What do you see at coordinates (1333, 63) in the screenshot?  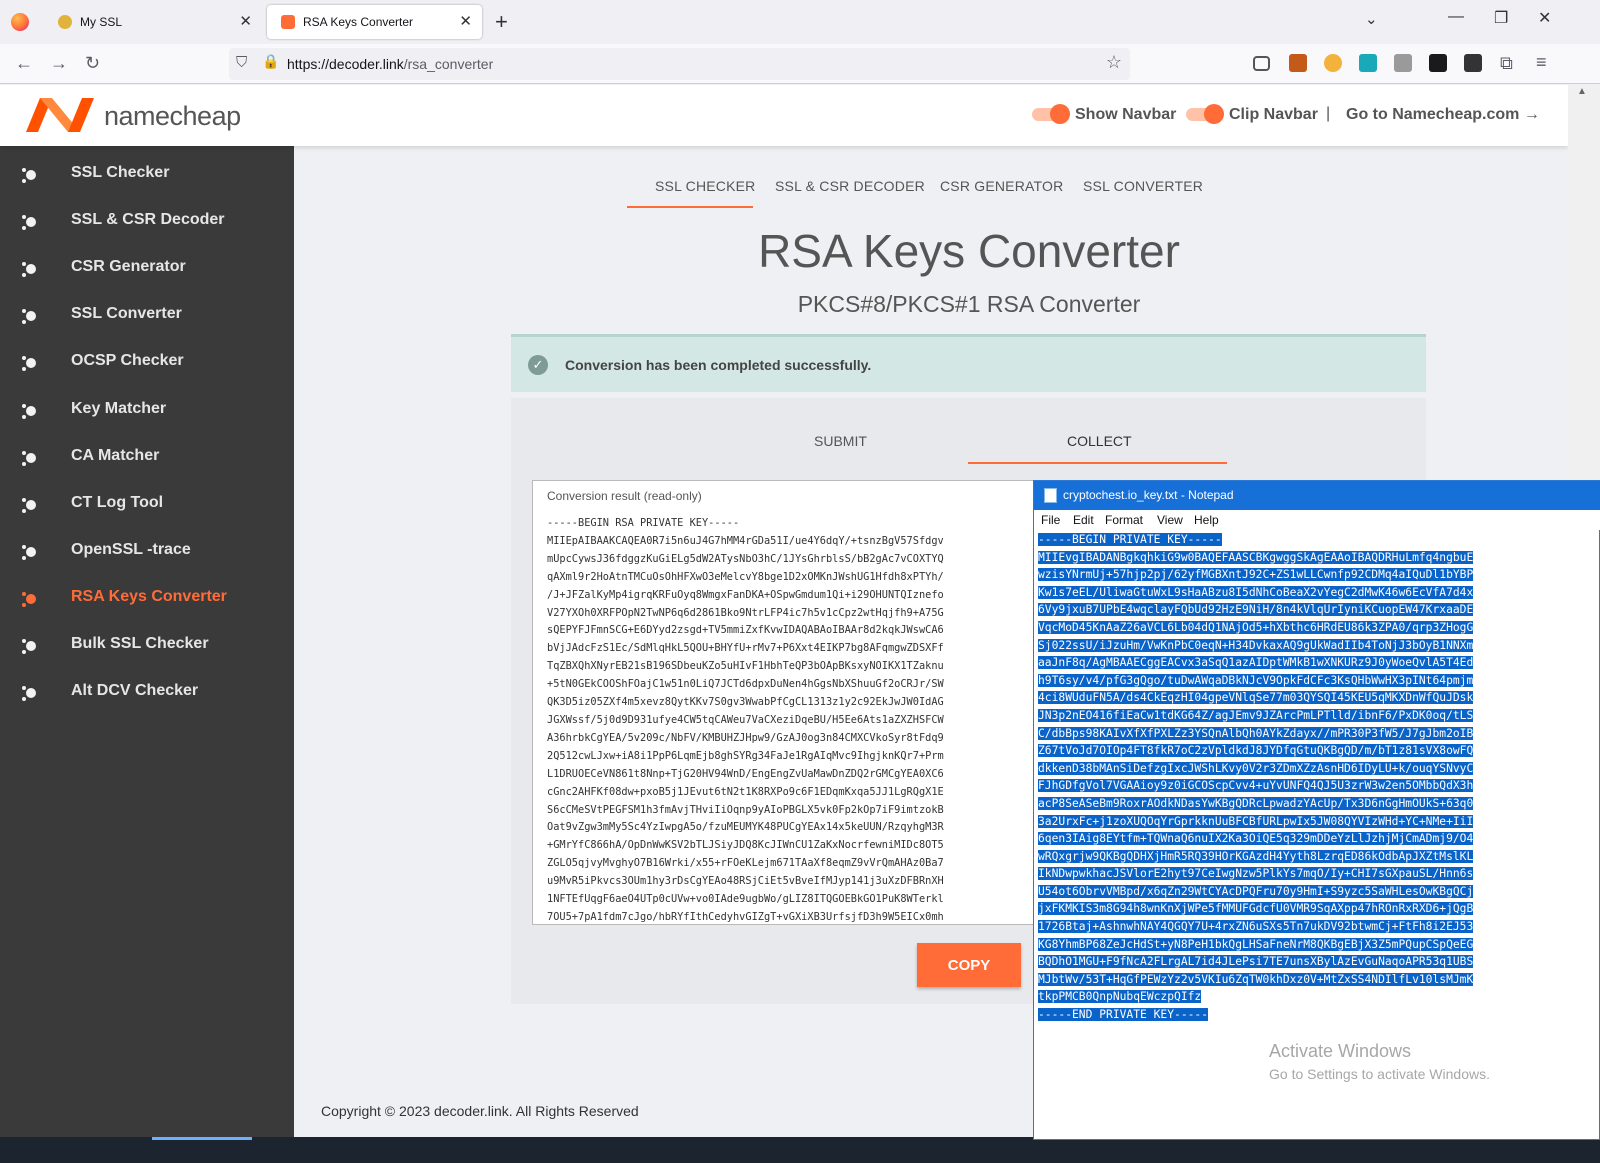 I see `extension-brush-icon` at bounding box center [1333, 63].